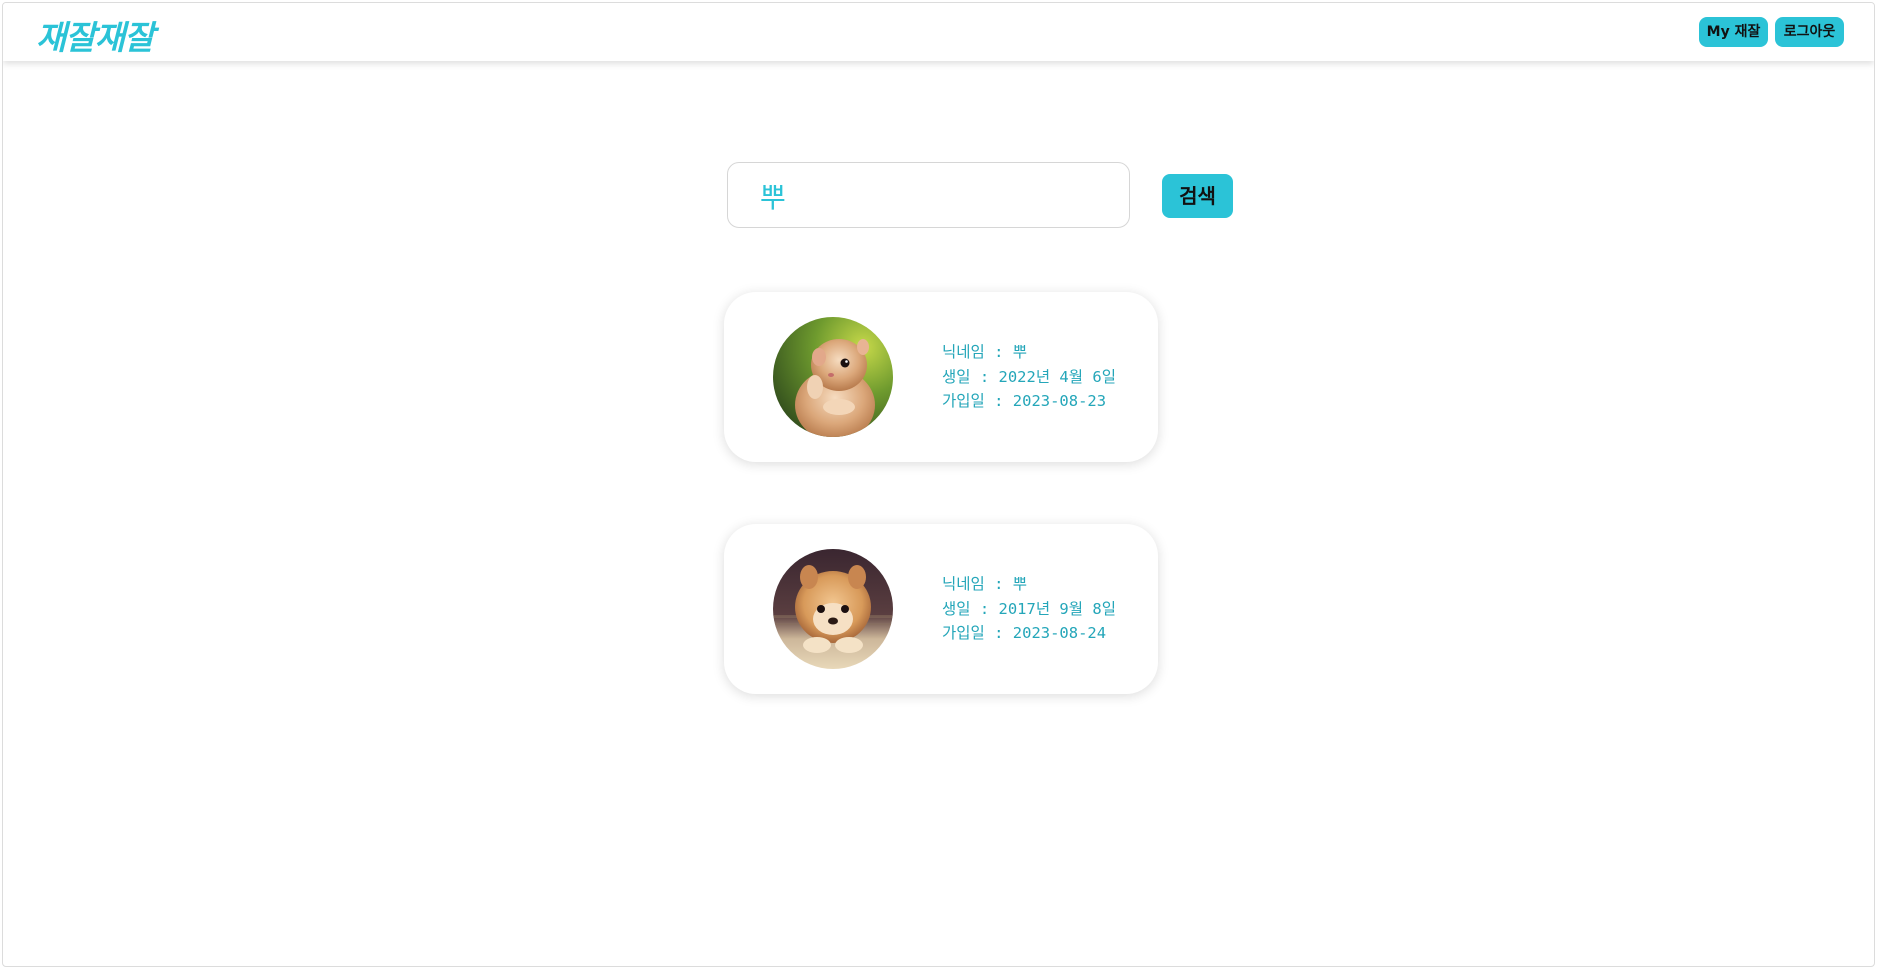  I want to click on search-button: 검색, so click(1197, 196).